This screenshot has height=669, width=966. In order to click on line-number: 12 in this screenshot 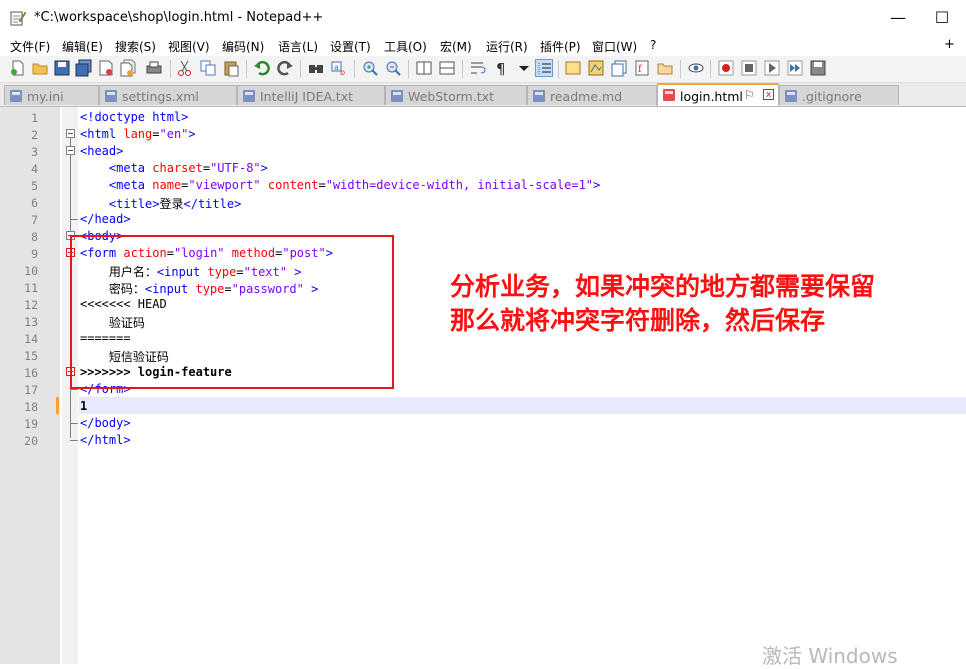, I will do `click(31, 305)`.